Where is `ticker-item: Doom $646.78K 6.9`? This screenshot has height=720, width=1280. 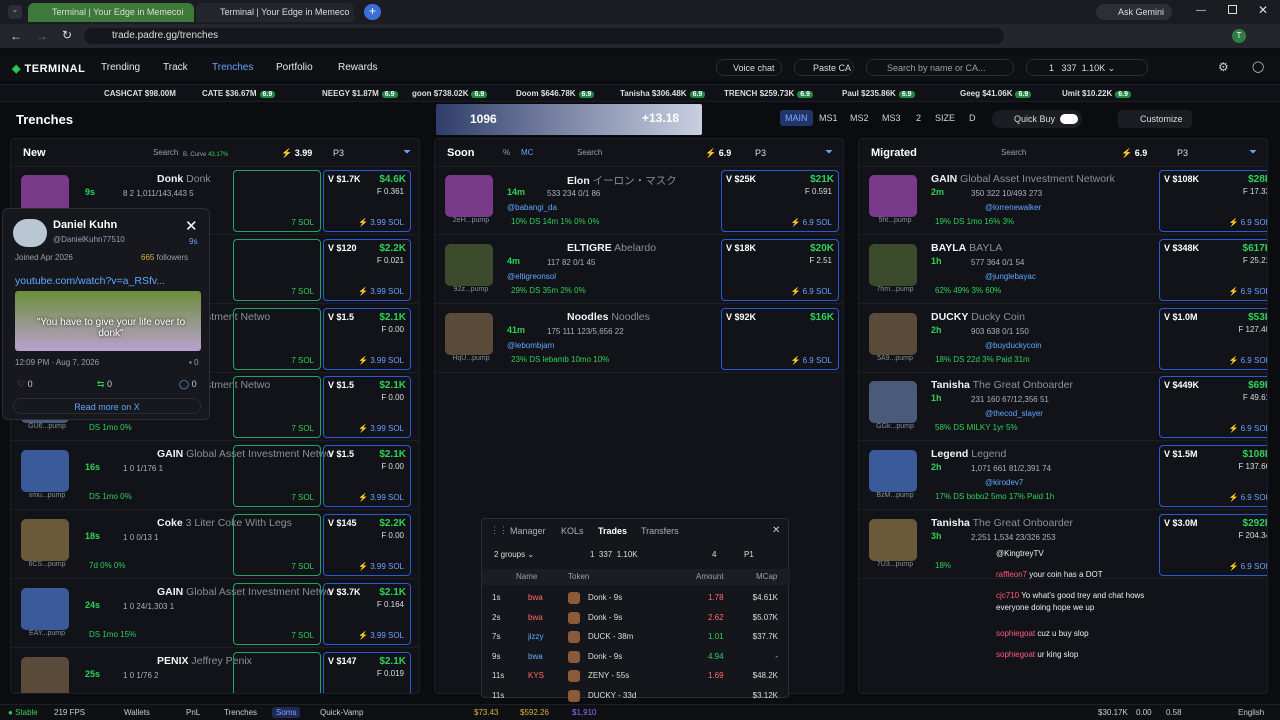 ticker-item: Doom $646.78K 6.9 is located at coordinates (555, 93).